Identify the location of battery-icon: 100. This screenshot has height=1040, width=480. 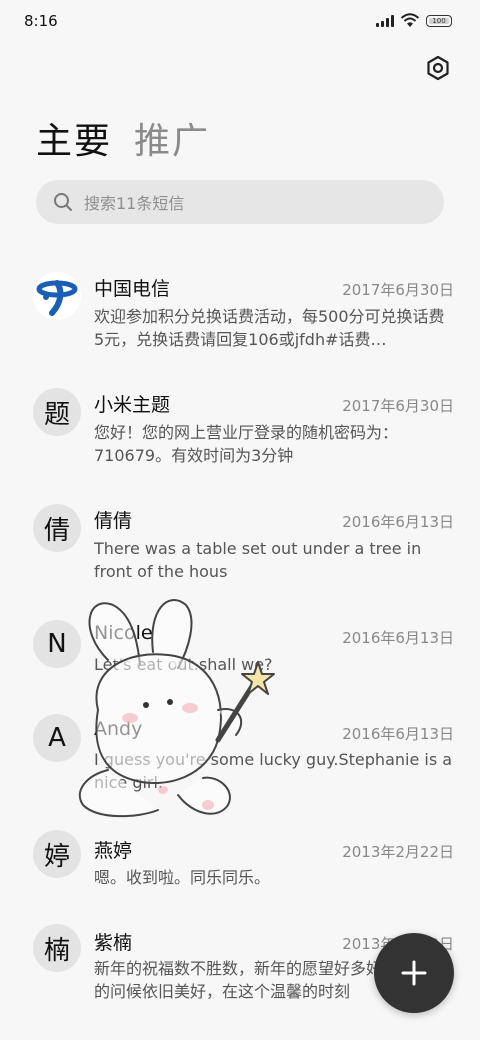
(439, 20).